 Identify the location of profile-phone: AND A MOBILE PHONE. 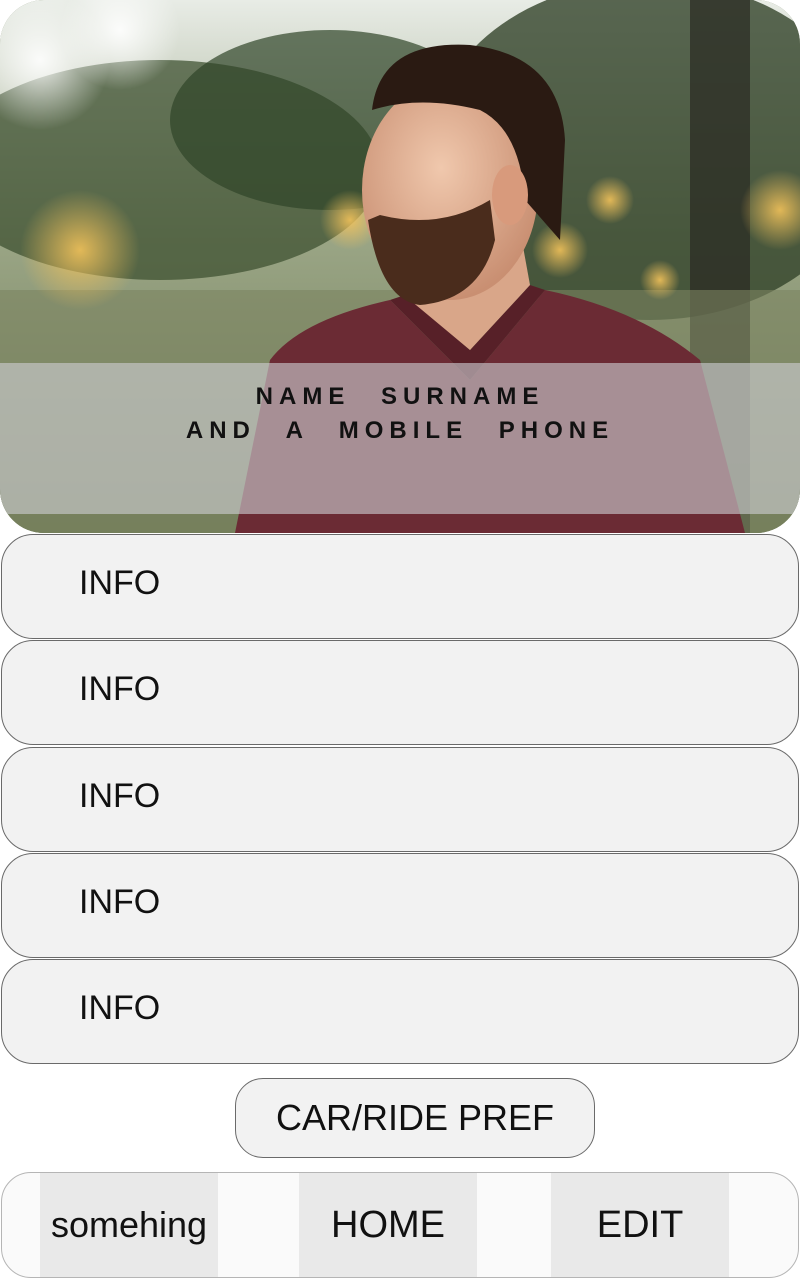
(400, 430).